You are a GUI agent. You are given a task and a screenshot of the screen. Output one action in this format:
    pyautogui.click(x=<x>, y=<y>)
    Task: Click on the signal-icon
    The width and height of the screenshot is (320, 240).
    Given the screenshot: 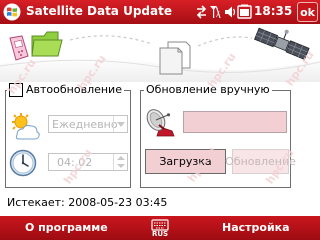 What is the action you would take?
    pyautogui.click(x=215, y=12)
    